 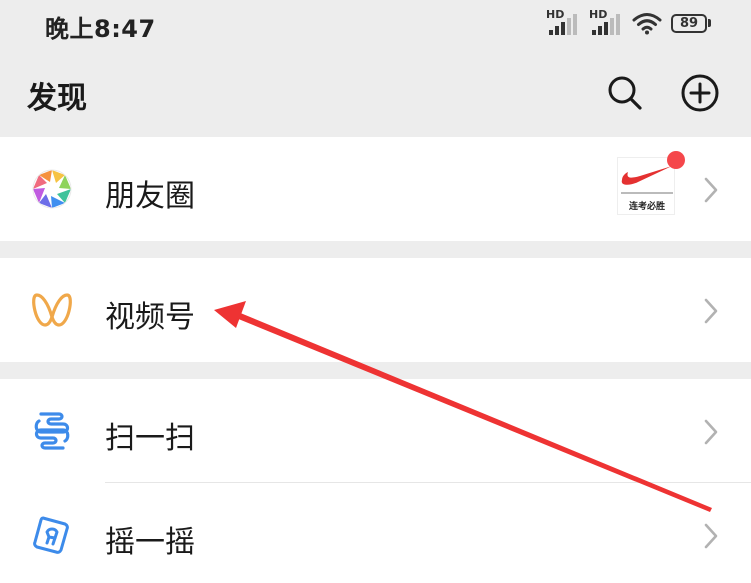 I want to click on battery-icon: 89, so click(x=691, y=23).